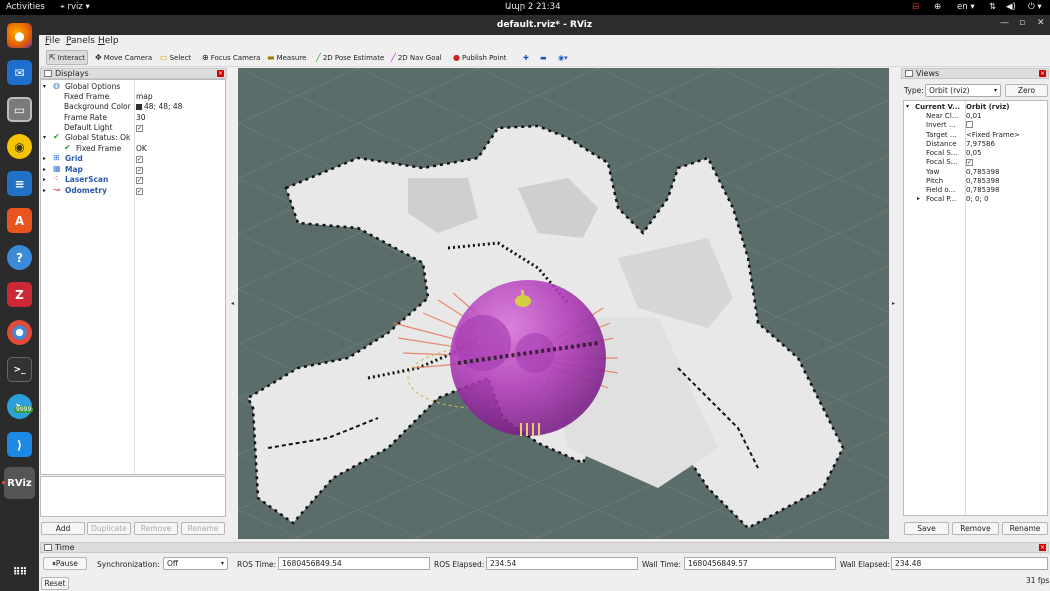 This screenshot has width=1050, height=591. What do you see at coordinates (139, 191) in the screenshot?
I see `odometry-checkbox: ✓` at bounding box center [139, 191].